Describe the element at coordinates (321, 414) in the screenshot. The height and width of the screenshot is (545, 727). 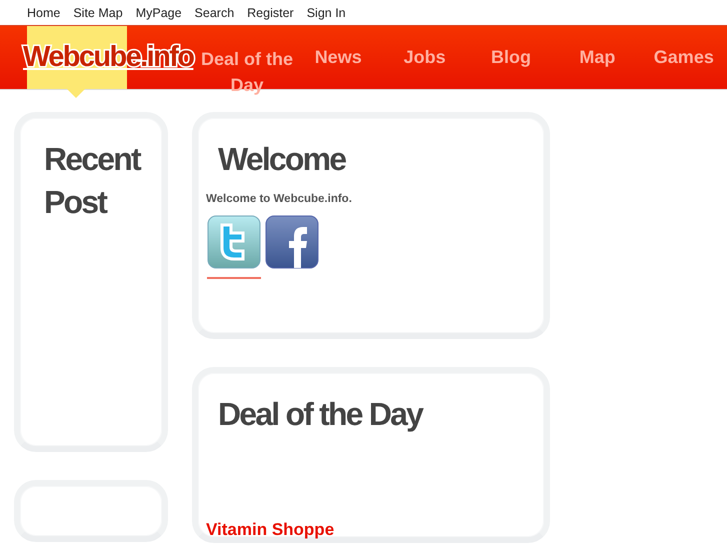
I see `card-title: Deal of the Day` at that location.